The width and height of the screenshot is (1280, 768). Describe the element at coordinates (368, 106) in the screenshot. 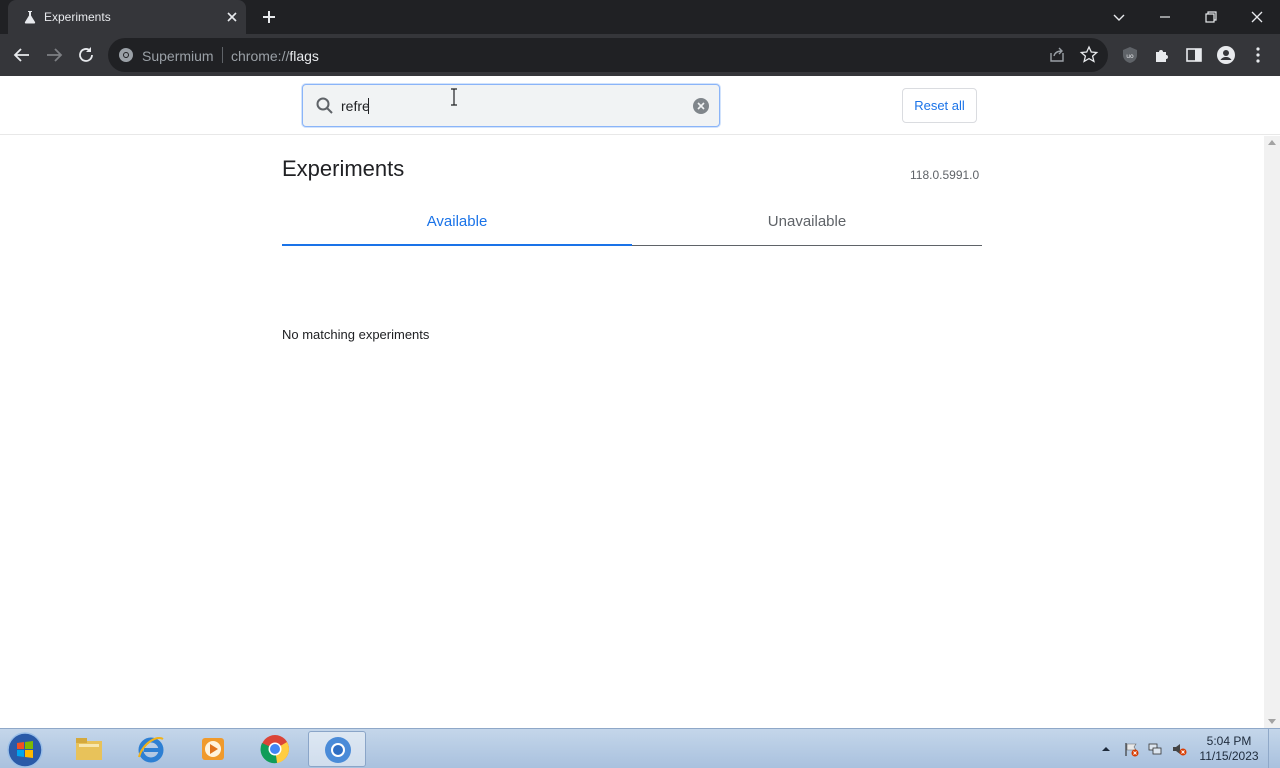

I see `text-caret` at that location.